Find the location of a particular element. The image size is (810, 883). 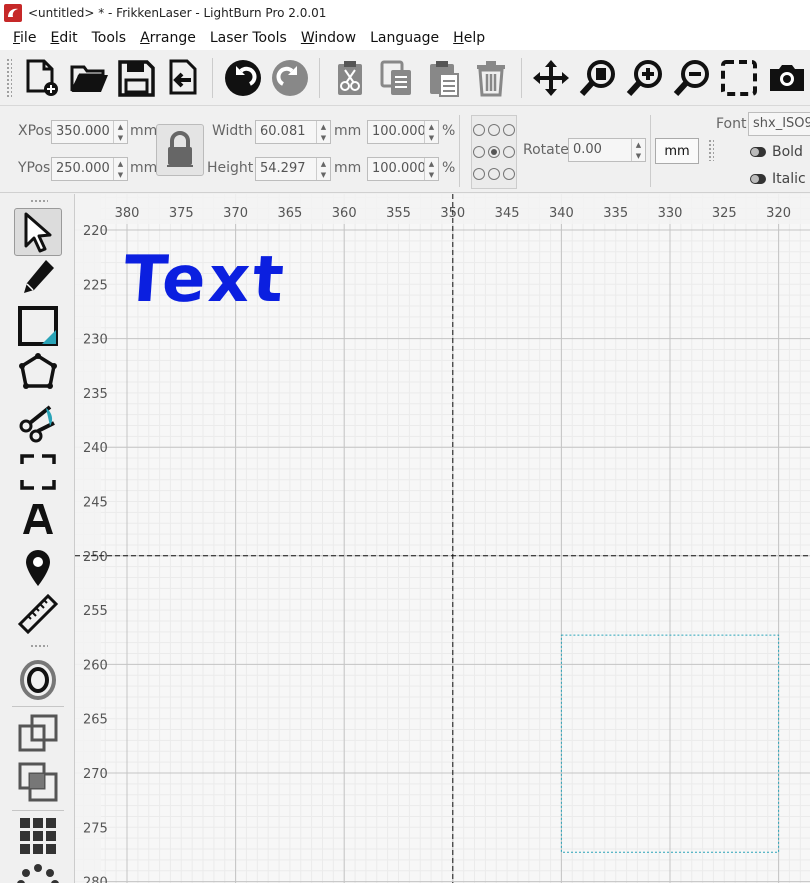

menu-language: Language is located at coordinates (404, 38).